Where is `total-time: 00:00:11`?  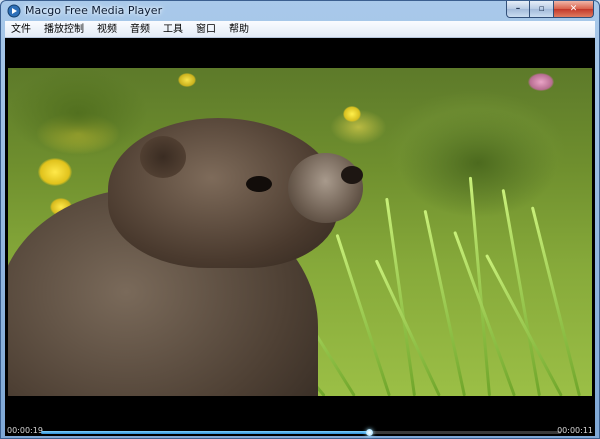
total-time: 00:00:11 is located at coordinates (575, 430).